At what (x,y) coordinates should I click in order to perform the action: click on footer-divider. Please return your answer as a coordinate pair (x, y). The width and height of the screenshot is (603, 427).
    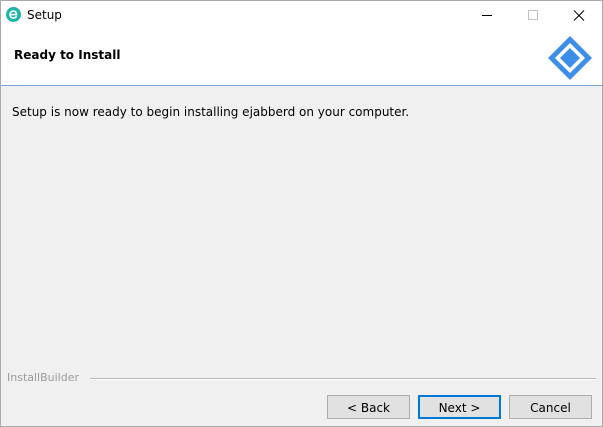
    Looking at the image, I should click on (343, 379).